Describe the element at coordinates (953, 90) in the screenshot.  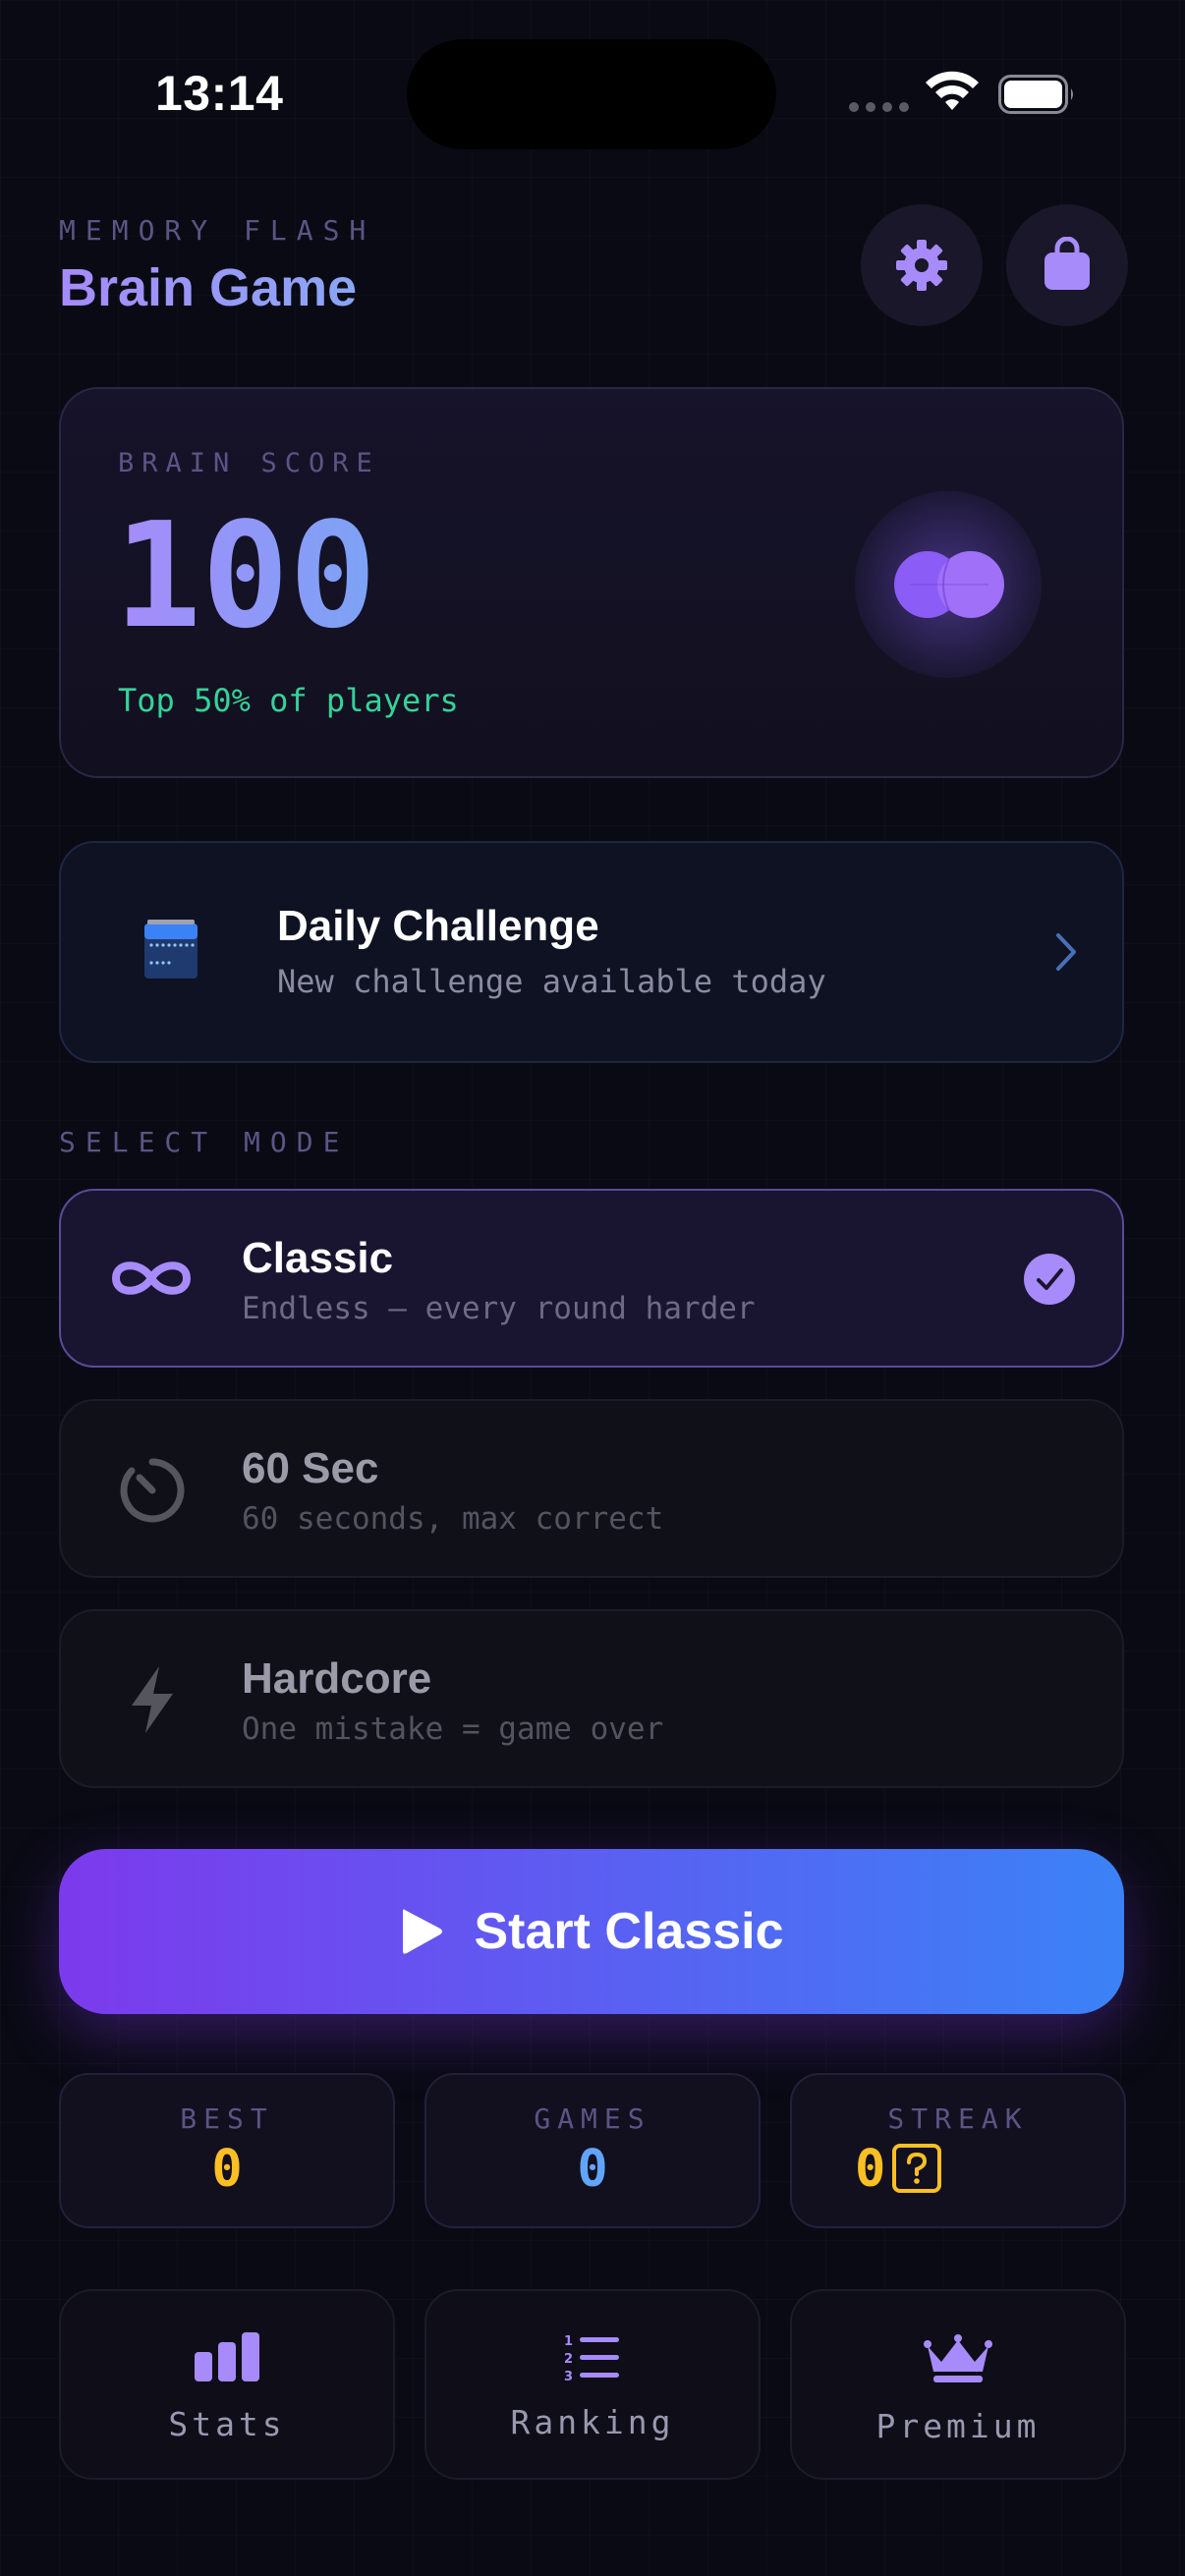
I see `wifi-icon` at that location.